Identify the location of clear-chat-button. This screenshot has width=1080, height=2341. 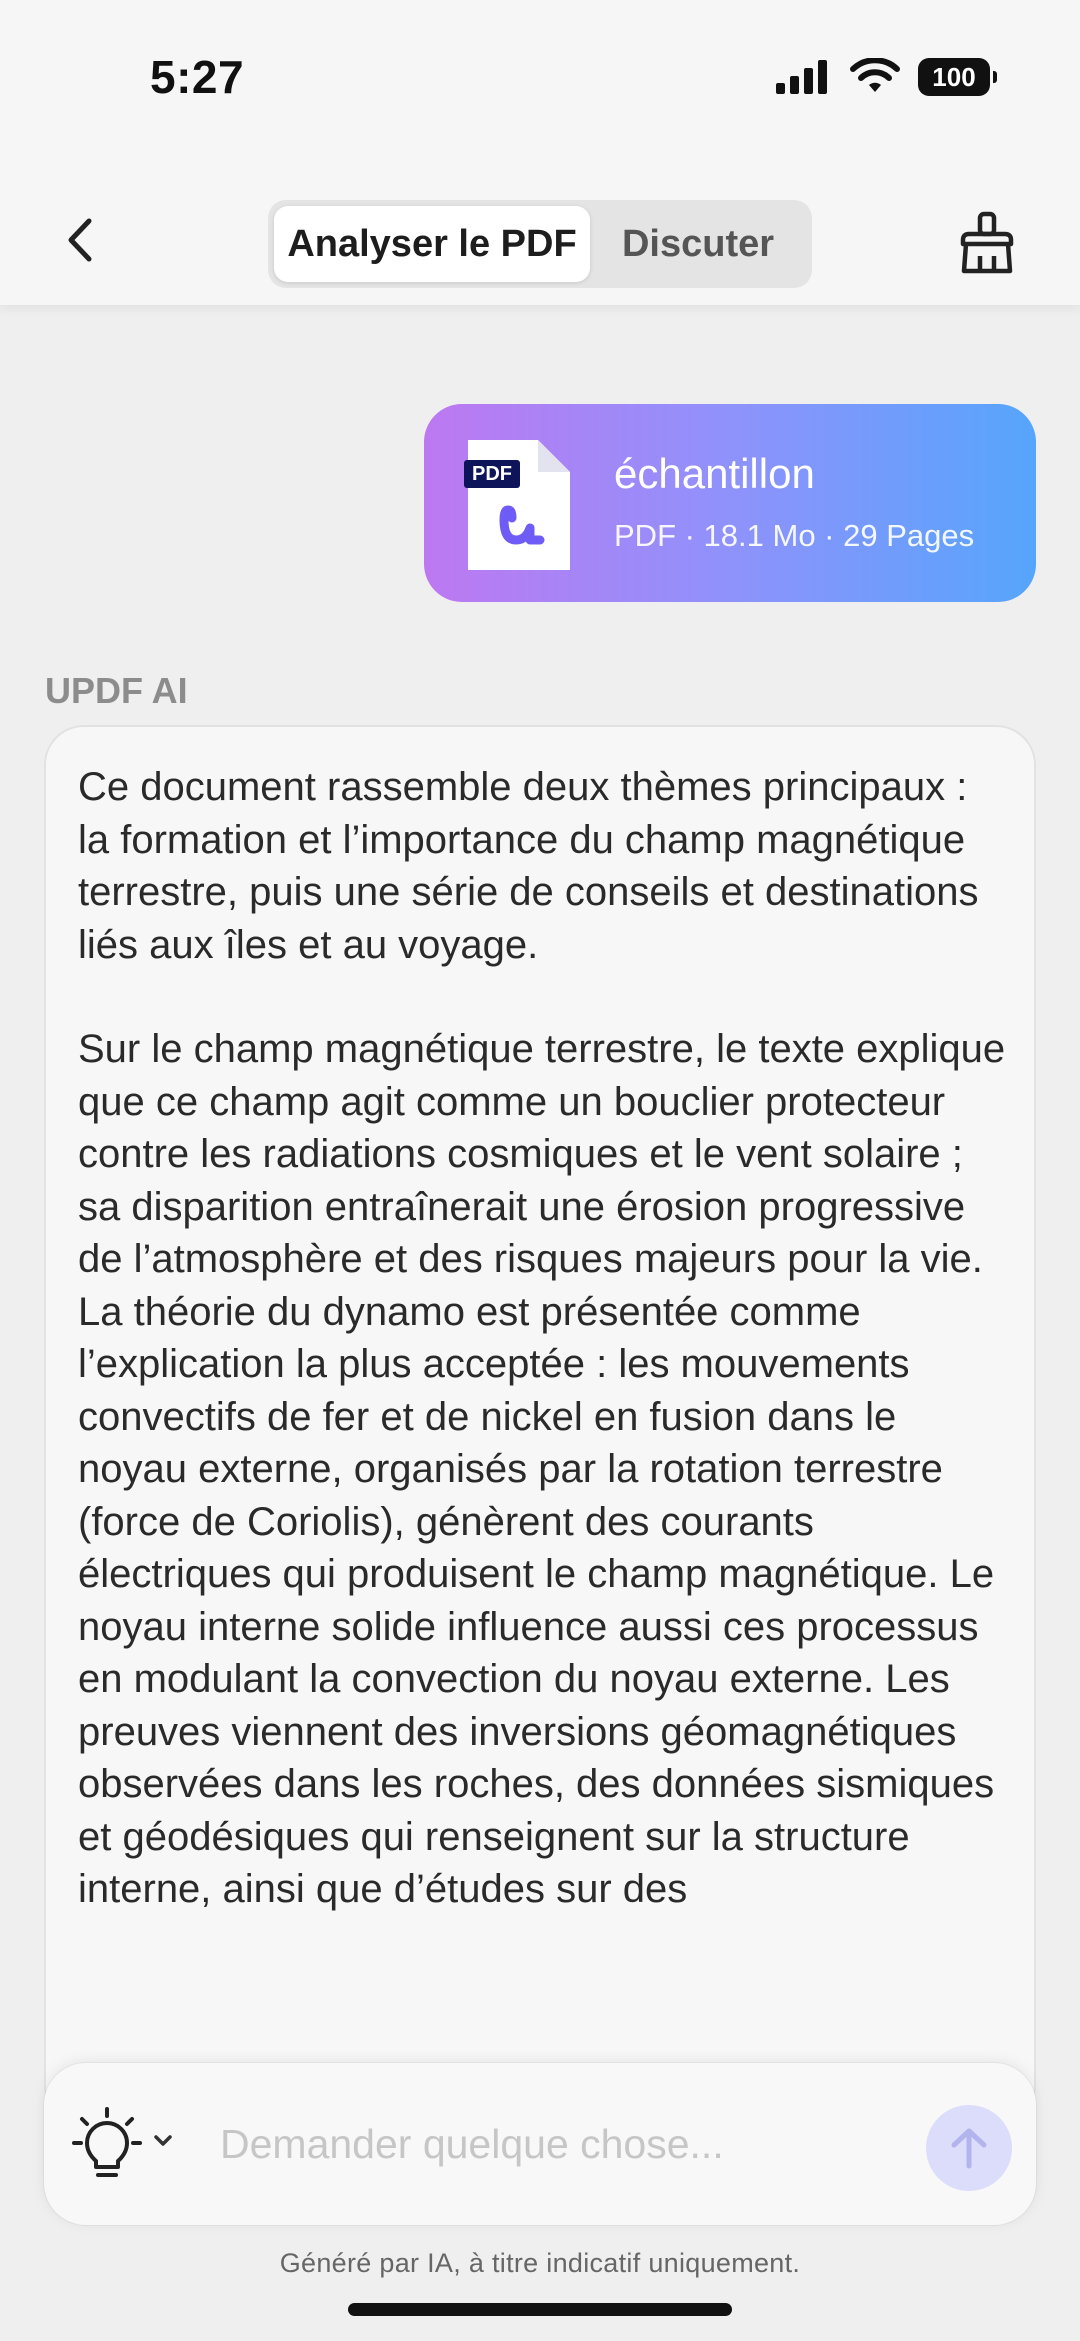
(987, 243).